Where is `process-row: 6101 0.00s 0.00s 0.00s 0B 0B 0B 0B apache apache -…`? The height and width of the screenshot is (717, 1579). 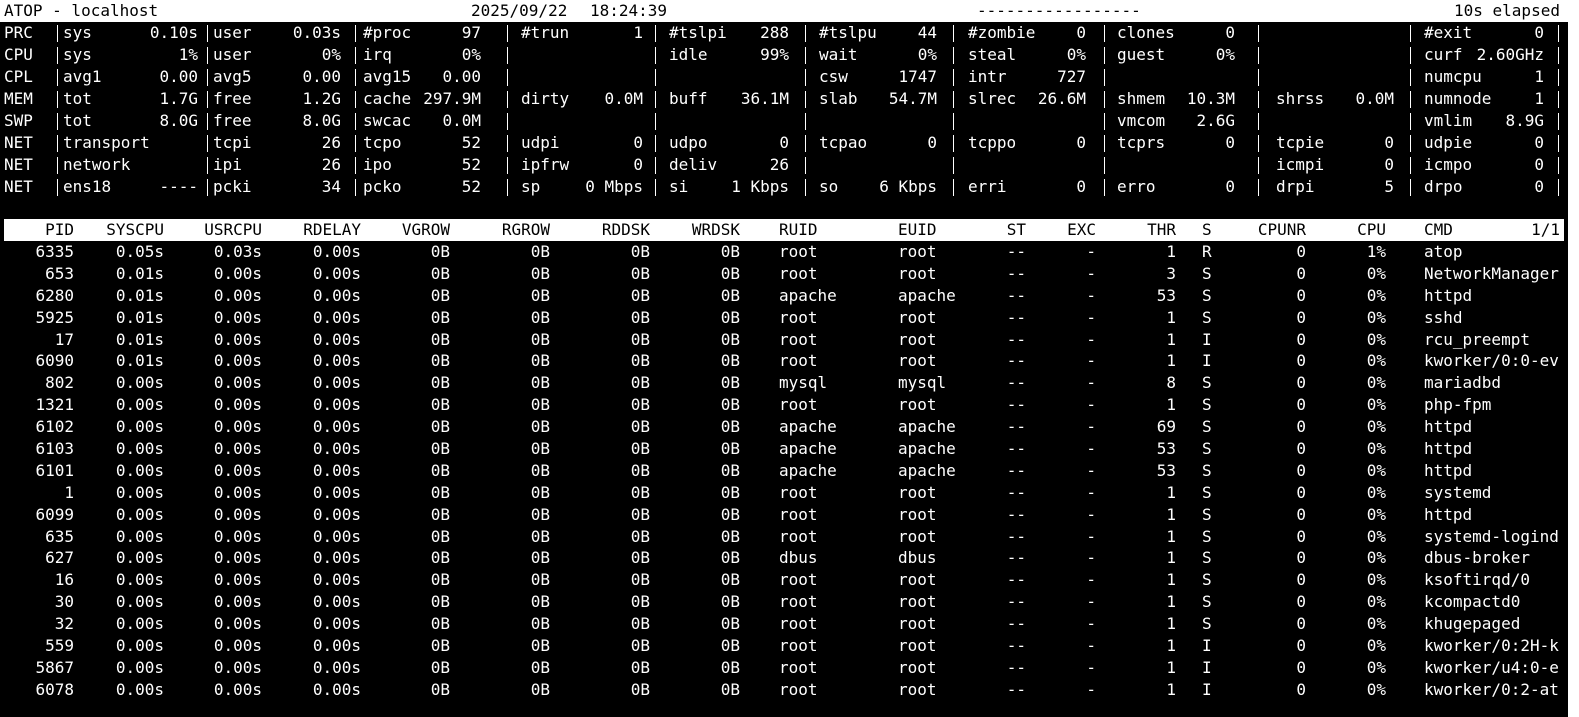
process-row: 6101 0.00s 0.00s 0.00s 0B 0B 0B 0B apache apache -… is located at coordinates (784, 471).